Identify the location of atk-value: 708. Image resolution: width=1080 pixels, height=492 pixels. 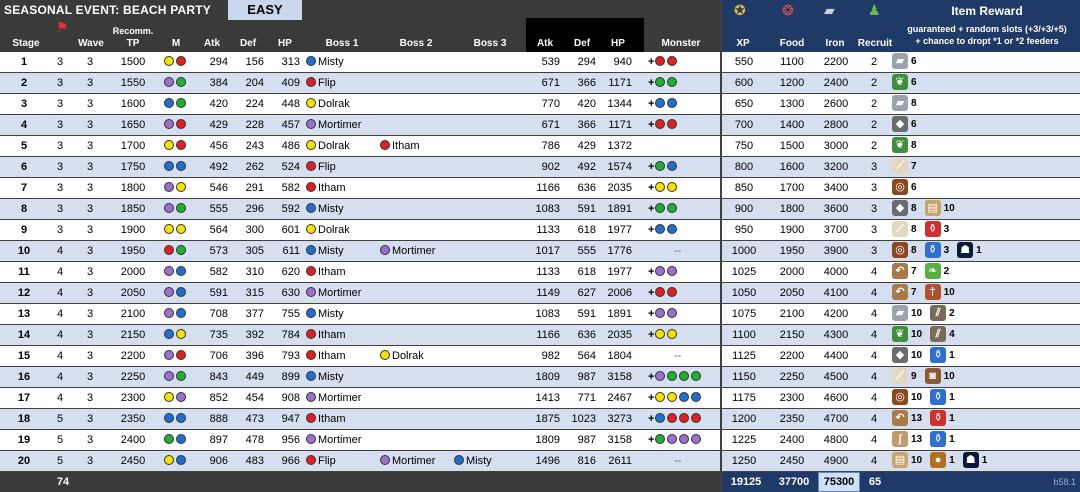
(218, 314).